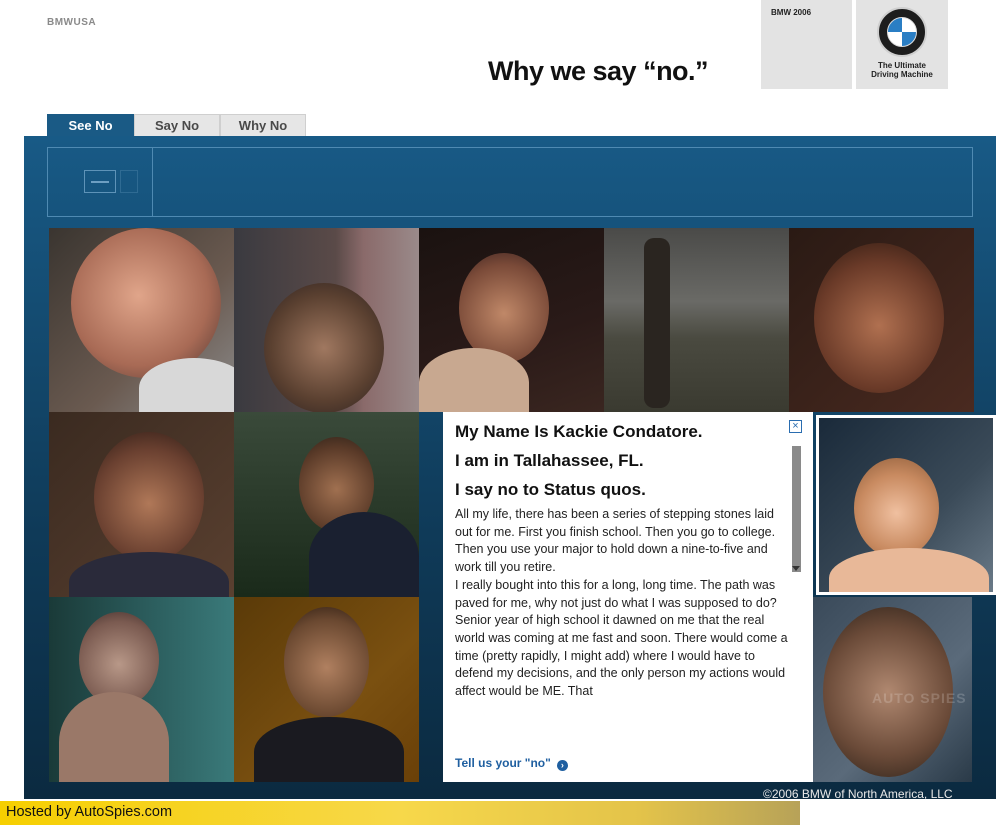 The width and height of the screenshot is (1001, 825). What do you see at coordinates (901, 65) in the screenshot?
I see `tagline-line-1: The Ultimate` at bounding box center [901, 65].